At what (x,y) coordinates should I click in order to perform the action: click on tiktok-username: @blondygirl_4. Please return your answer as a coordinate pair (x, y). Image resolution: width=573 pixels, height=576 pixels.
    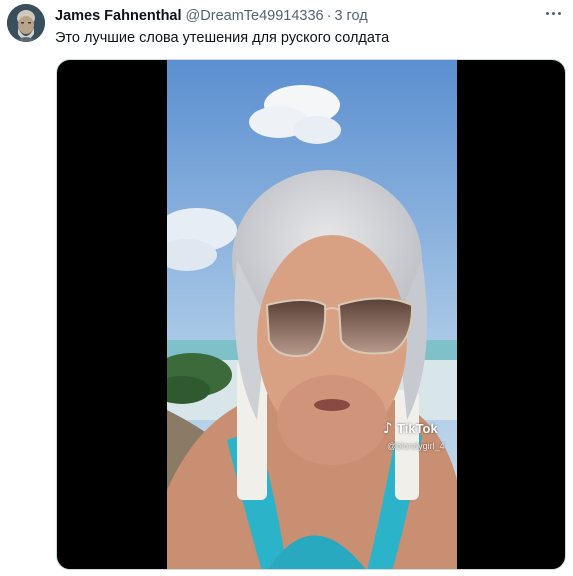
    Looking at the image, I should click on (416, 446).